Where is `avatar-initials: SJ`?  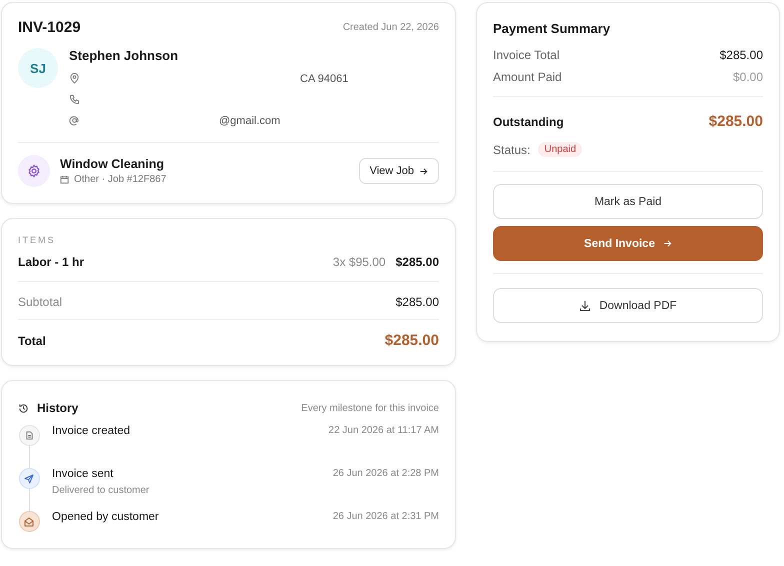 avatar-initials: SJ is located at coordinates (38, 68).